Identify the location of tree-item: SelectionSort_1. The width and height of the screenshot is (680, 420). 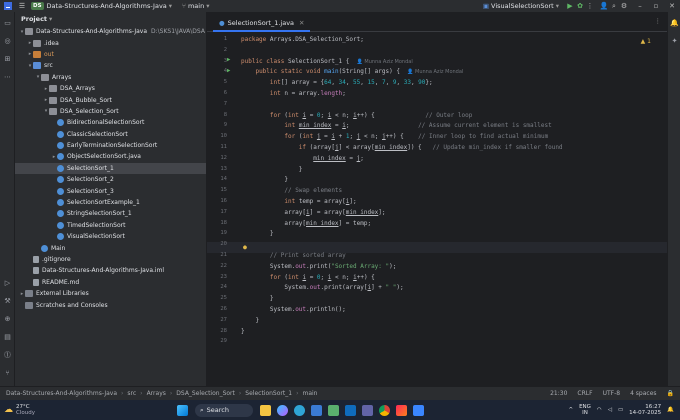
(110, 168).